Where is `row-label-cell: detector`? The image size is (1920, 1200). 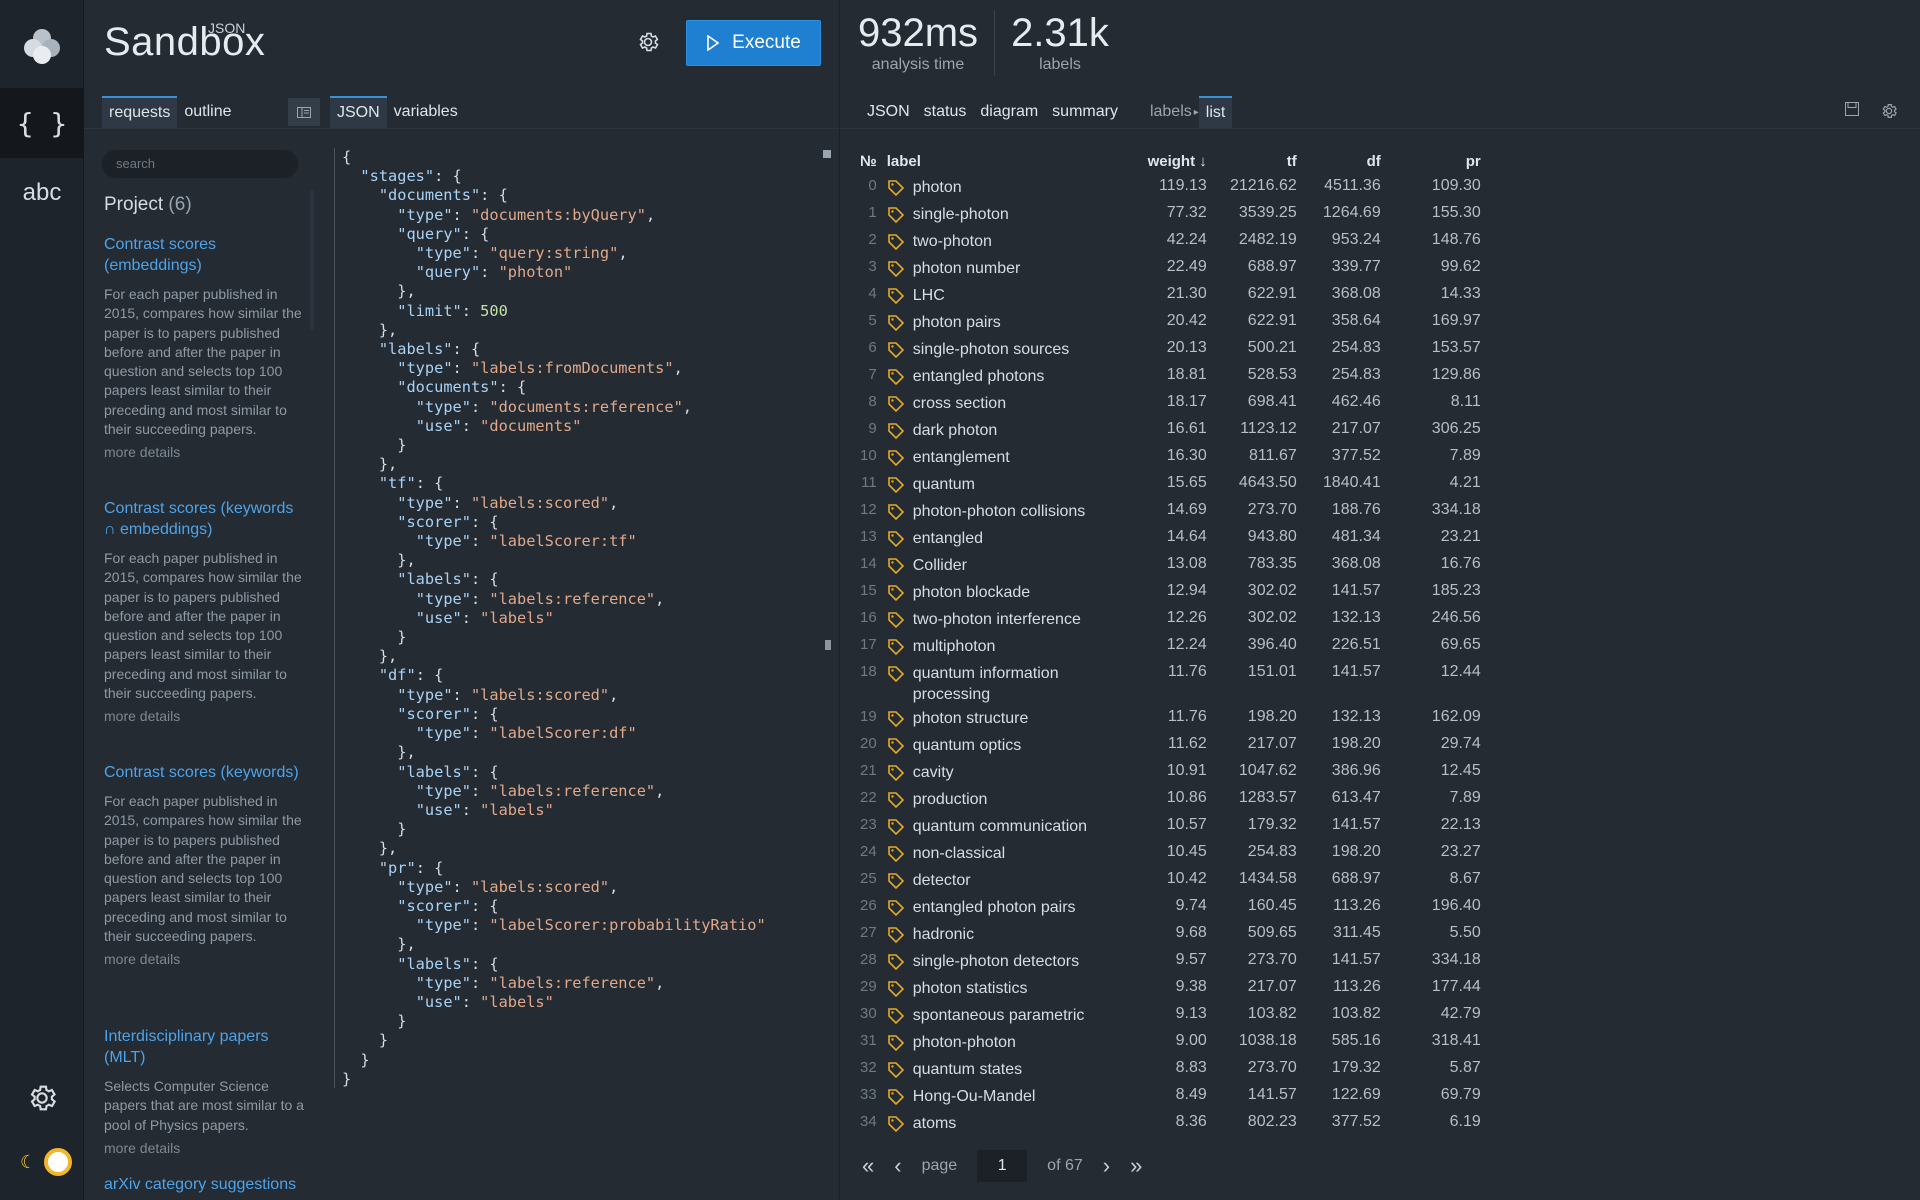 row-label-cell: detector is located at coordinates (1006, 880).